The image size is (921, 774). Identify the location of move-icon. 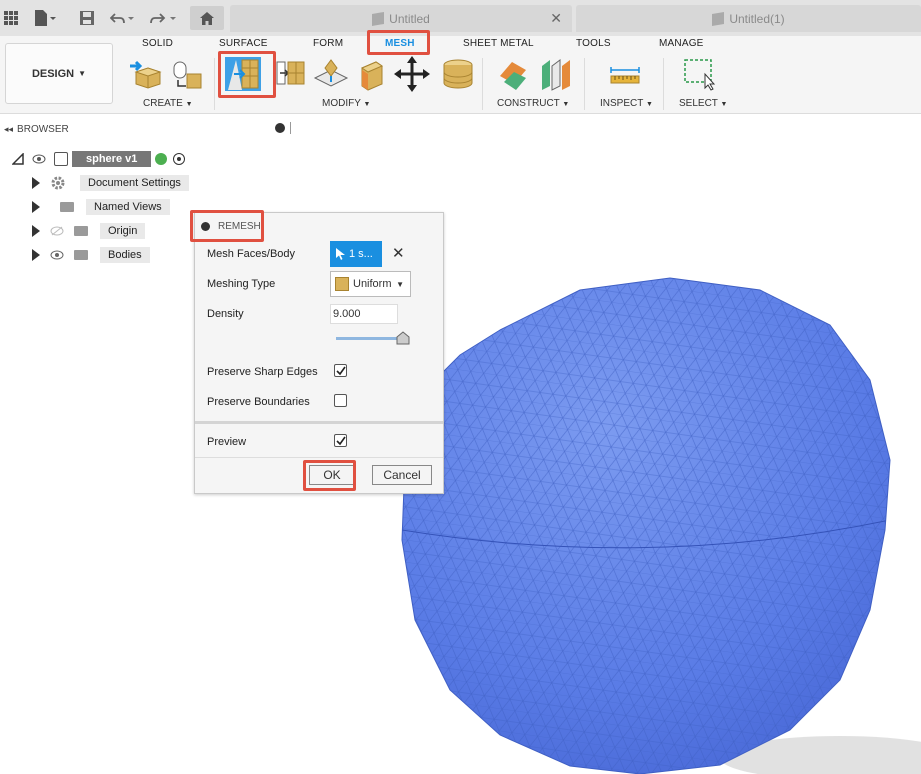
(412, 74).